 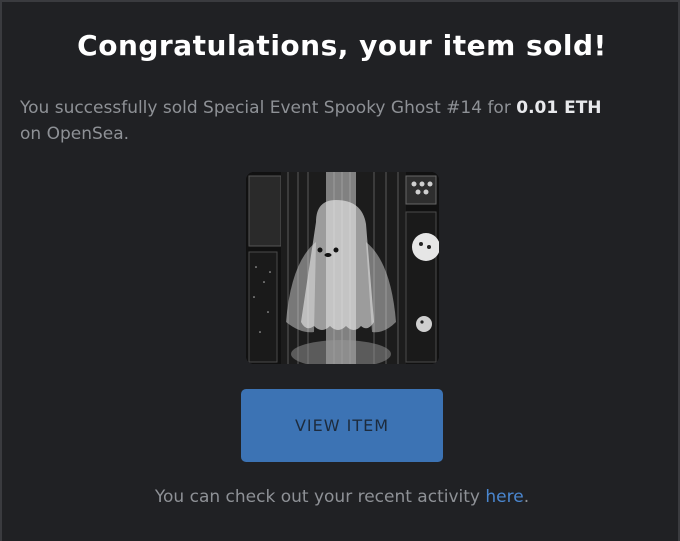 I want to click on sale-price: 0.01 ETH, so click(x=559, y=108).